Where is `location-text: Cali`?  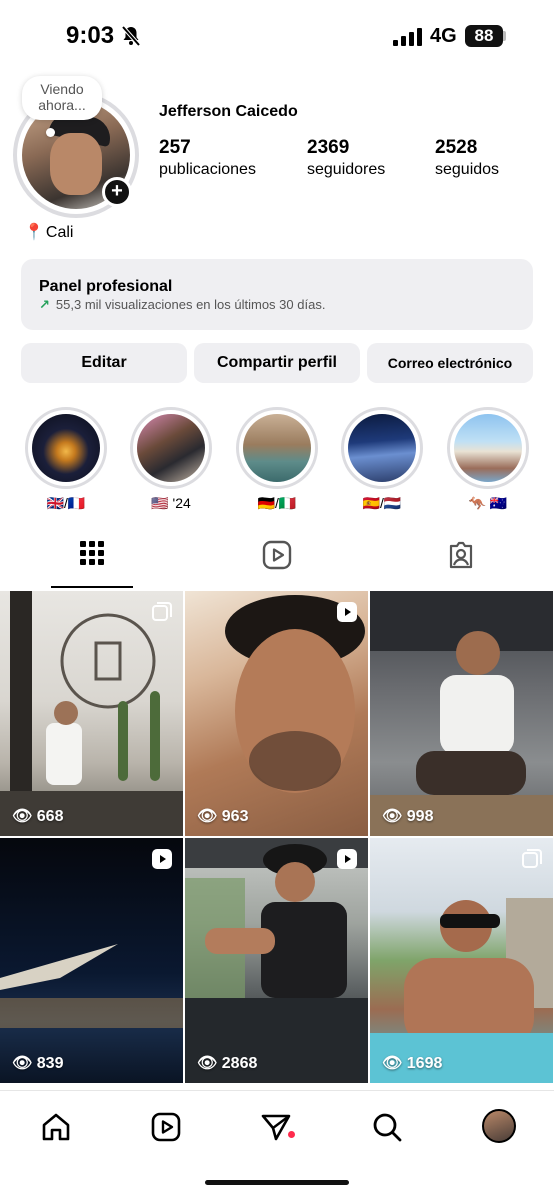 location-text: Cali is located at coordinates (59, 232).